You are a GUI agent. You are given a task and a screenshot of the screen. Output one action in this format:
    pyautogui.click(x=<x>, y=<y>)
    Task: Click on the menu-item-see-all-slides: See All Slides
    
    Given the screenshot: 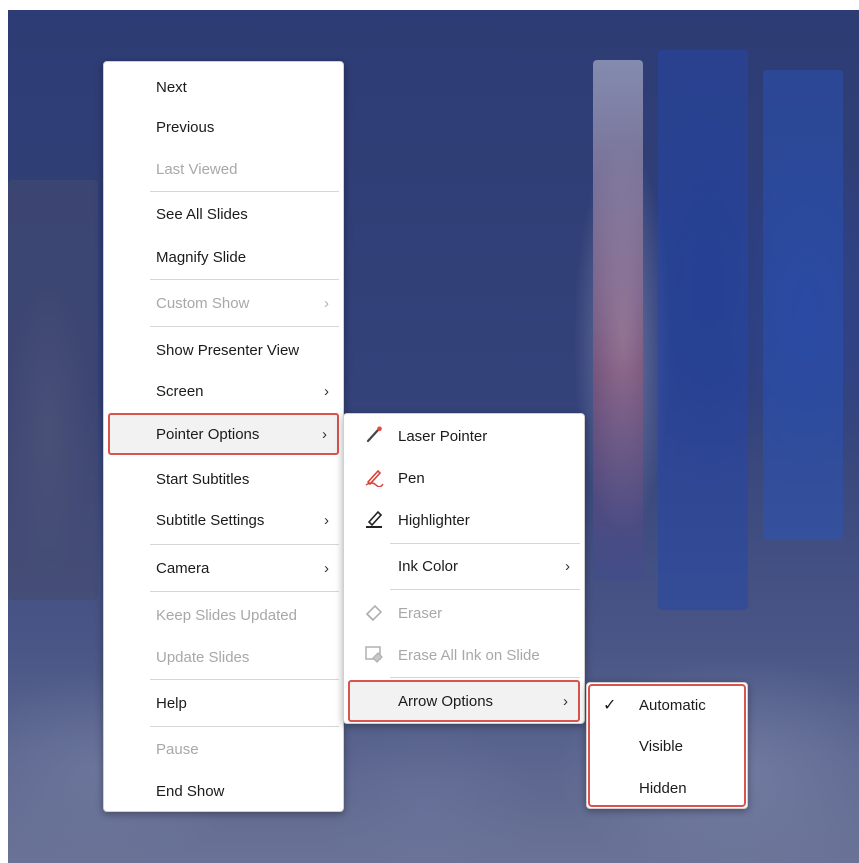 What is the action you would take?
    pyautogui.click(x=223, y=214)
    